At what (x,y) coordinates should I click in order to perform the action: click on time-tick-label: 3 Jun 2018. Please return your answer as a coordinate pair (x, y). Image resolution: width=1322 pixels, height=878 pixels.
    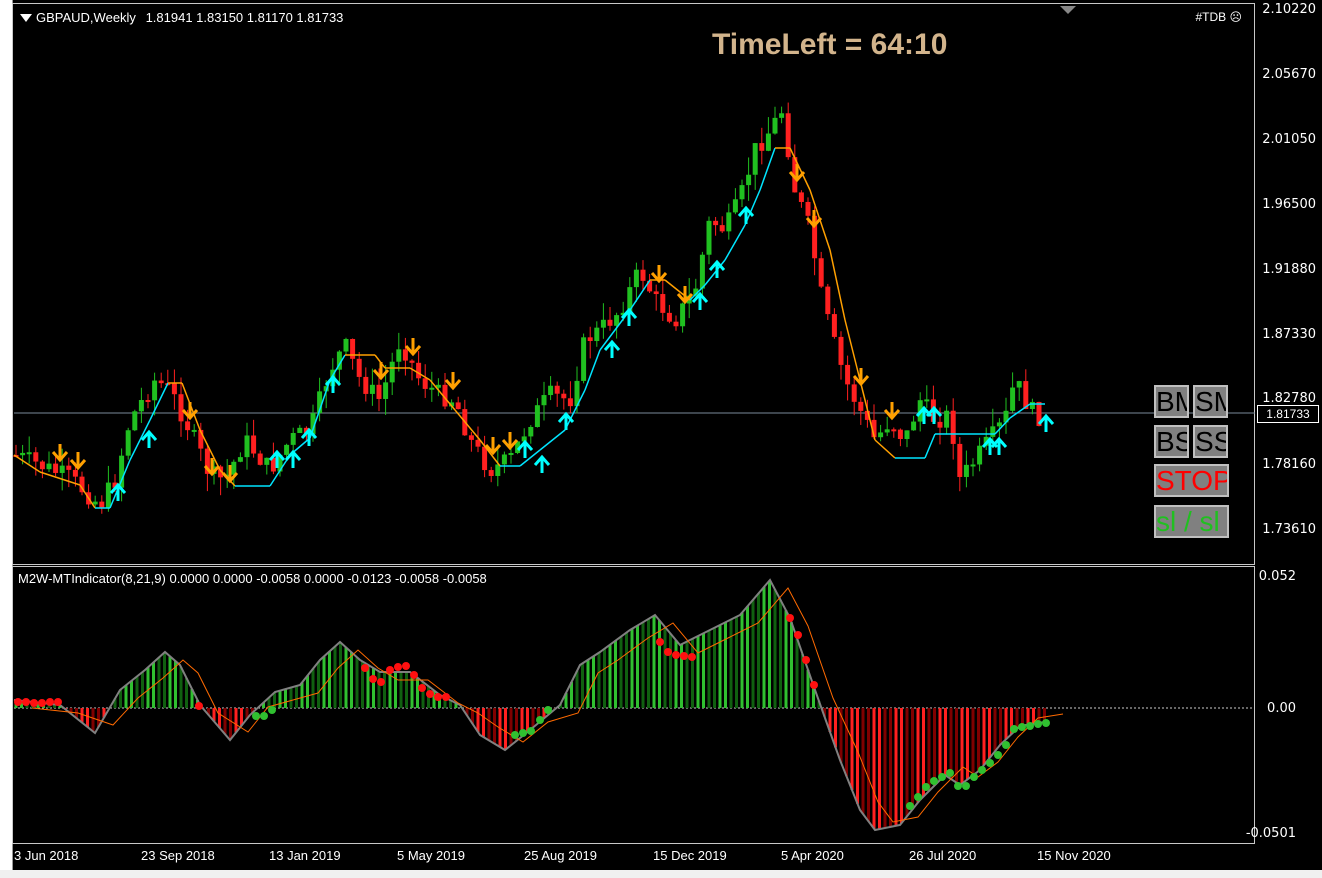
    Looking at the image, I should click on (46, 855).